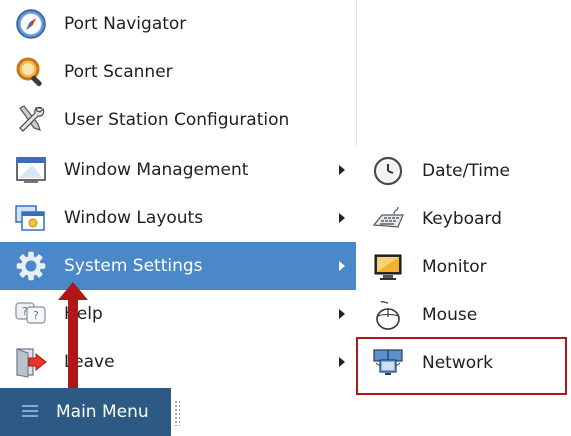 The width and height of the screenshot is (571, 436). What do you see at coordinates (31, 266) in the screenshot?
I see `gear-icon` at bounding box center [31, 266].